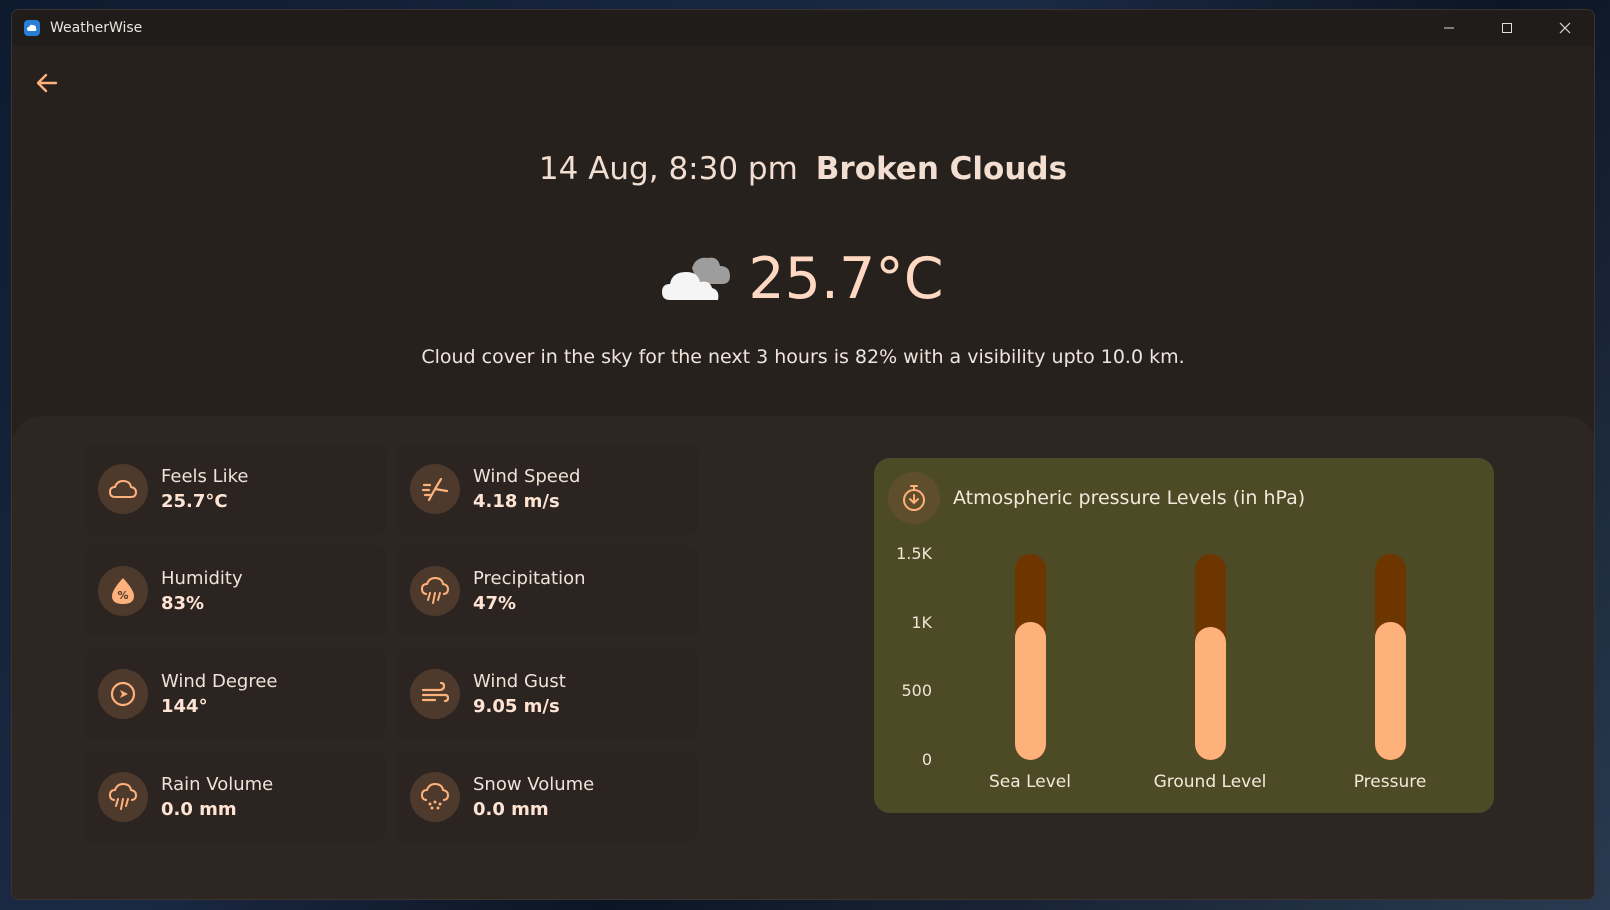 The width and height of the screenshot is (1610, 910). What do you see at coordinates (803, 28) in the screenshot?
I see `title-bar: WeatherWise` at bounding box center [803, 28].